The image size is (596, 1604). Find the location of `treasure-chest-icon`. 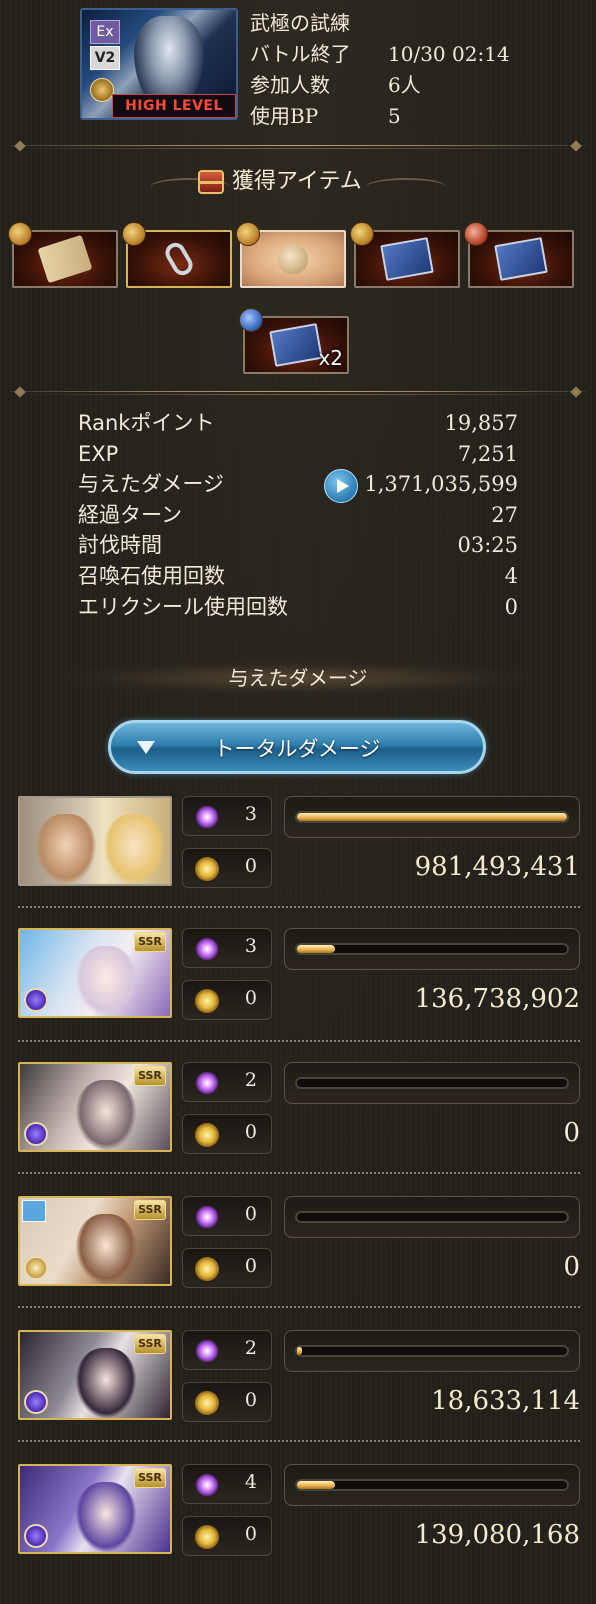

treasure-chest-icon is located at coordinates (211, 182).